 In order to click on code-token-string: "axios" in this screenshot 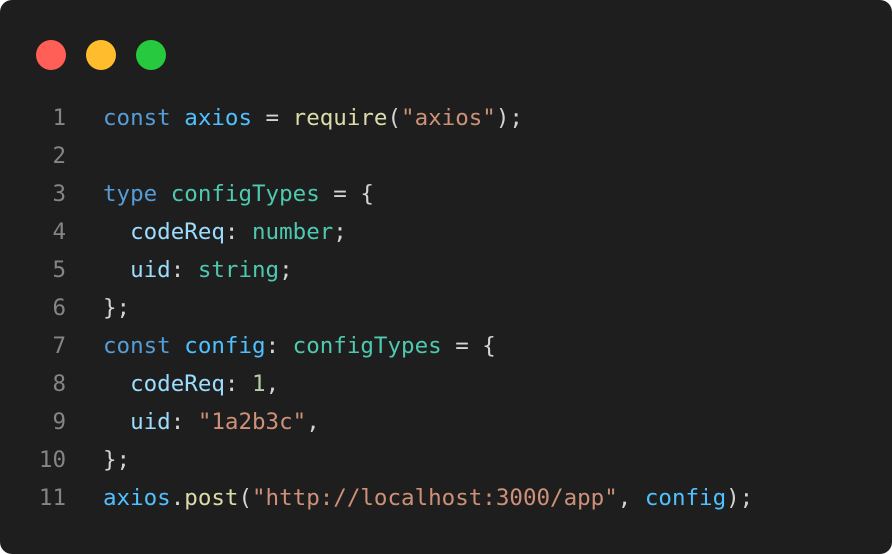, I will do `click(448, 118)`.